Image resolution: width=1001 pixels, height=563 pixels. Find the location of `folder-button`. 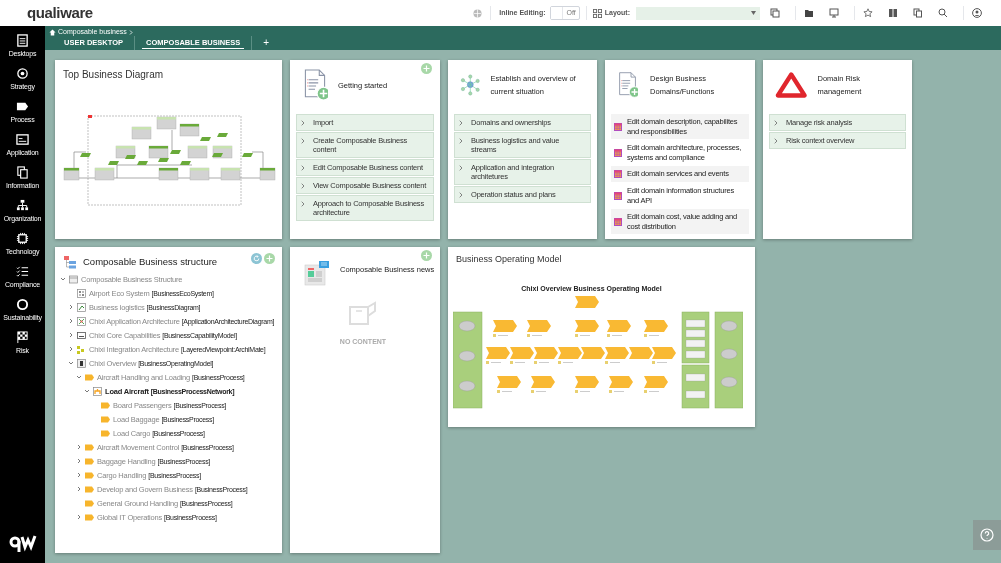

folder-button is located at coordinates (809, 13).